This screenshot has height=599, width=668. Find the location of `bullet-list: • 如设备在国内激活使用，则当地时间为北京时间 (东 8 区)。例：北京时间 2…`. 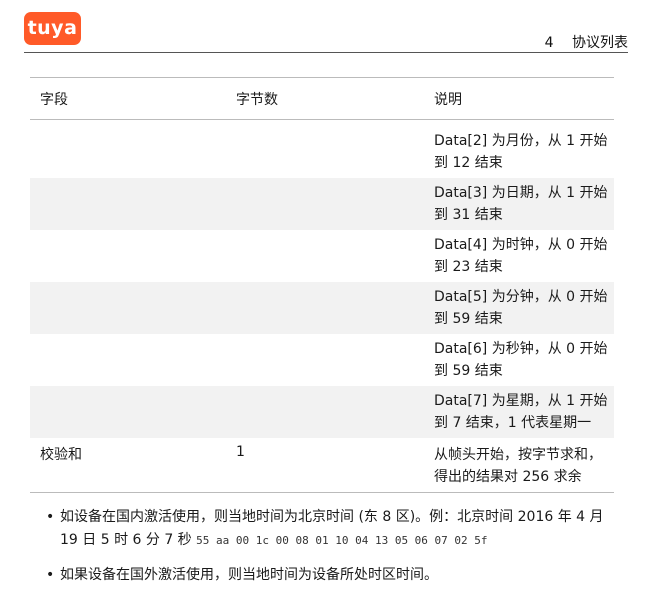

bullet-list: • 如设备在国内激活使用，则当地时间为北京时间 (东 8 区)。例：北京时间 2… is located at coordinates (346, 552).